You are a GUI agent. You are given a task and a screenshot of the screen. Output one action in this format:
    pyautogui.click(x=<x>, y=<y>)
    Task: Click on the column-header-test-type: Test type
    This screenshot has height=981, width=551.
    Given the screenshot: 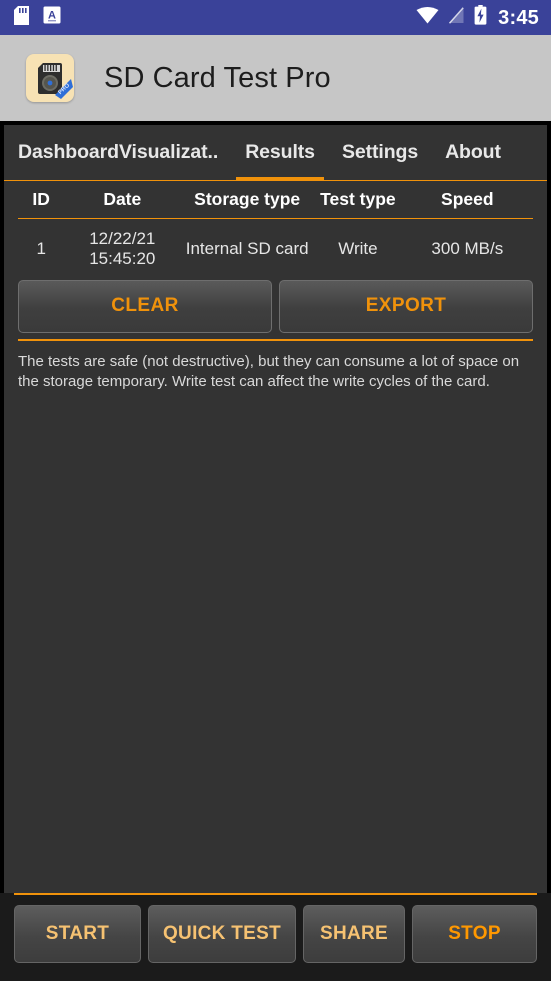 What is the action you would take?
    pyautogui.click(x=358, y=199)
    